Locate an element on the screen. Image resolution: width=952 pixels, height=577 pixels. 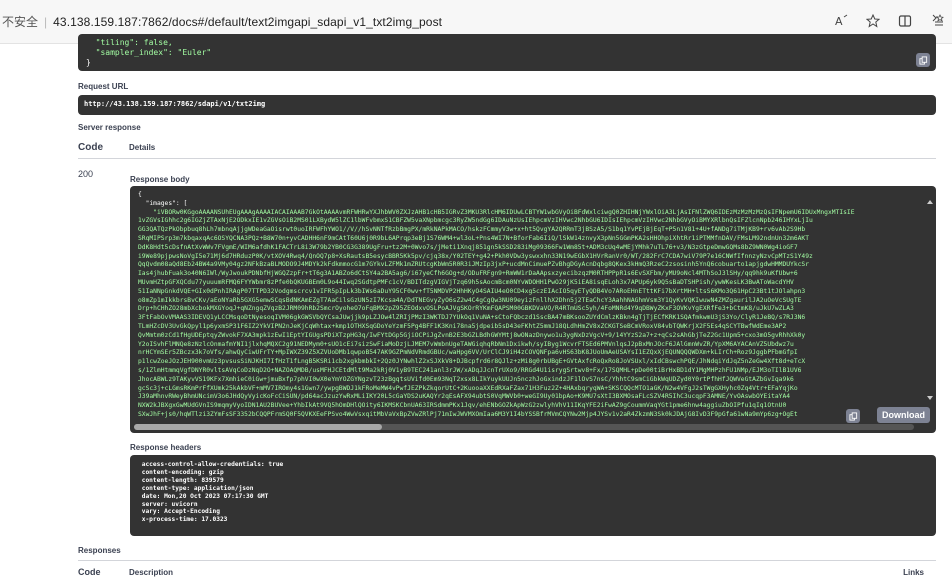
column-code: Code is located at coordinates (90, 147).